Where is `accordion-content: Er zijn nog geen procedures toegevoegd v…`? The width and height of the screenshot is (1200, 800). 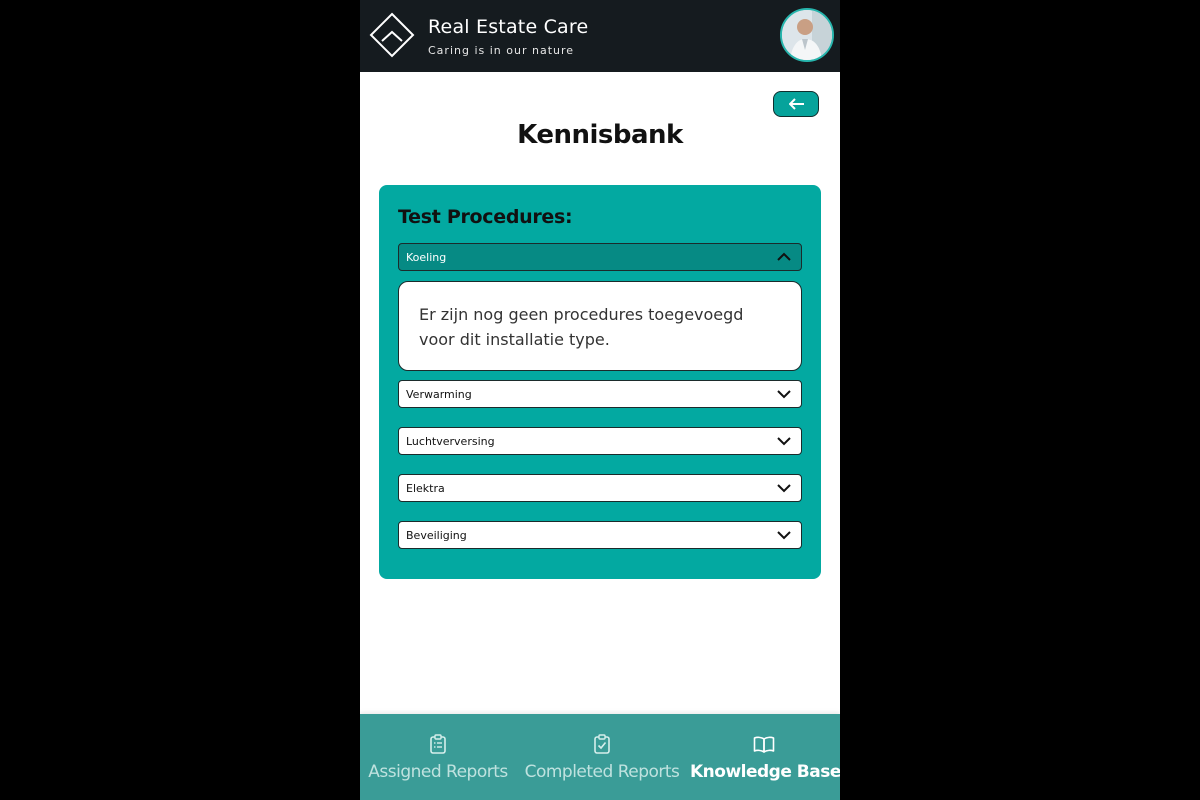
accordion-content: Er zijn nog geen procedures toegevoegd v… is located at coordinates (600, 326).